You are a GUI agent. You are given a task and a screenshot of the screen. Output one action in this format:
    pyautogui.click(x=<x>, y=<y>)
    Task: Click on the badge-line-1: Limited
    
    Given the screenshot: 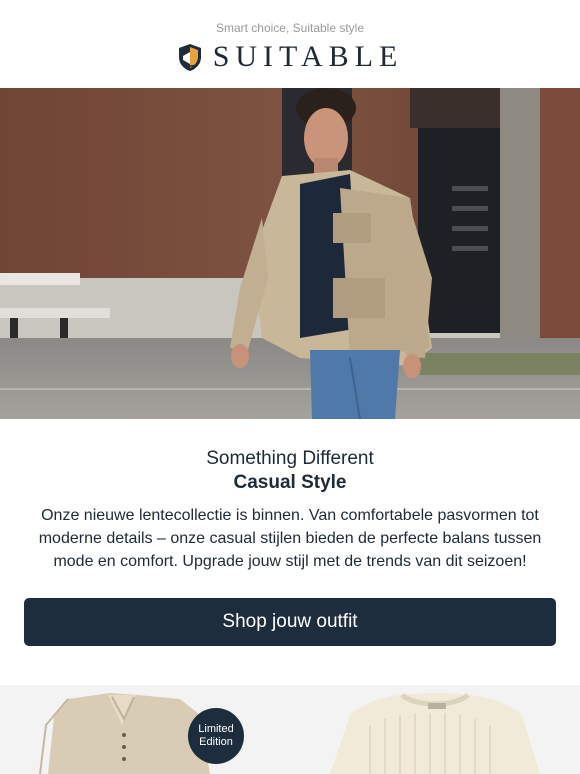 What is the action you would take?
    pyautogui.click(x=216, y=729)
    